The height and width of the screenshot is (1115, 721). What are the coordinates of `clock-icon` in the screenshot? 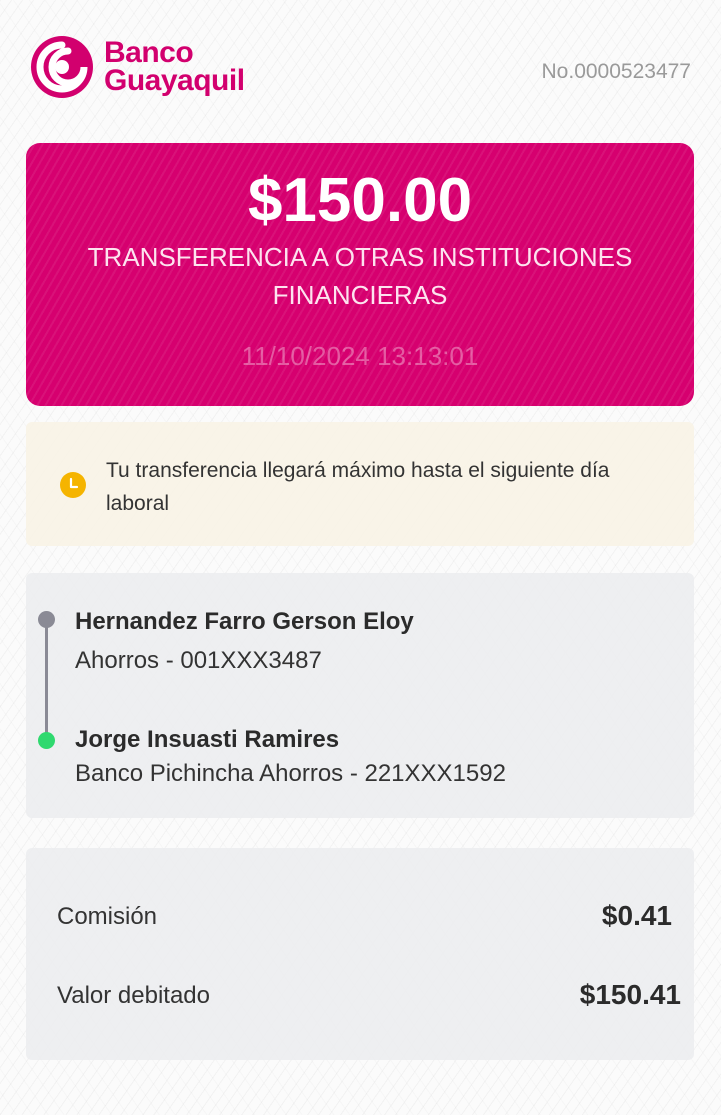 It's located at (73, 485).